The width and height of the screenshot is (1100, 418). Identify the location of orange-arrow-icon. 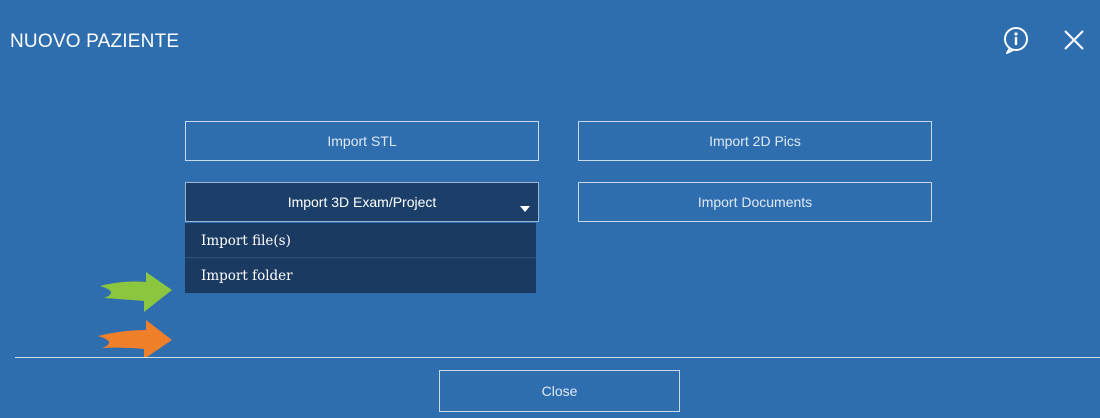
(135, 339).